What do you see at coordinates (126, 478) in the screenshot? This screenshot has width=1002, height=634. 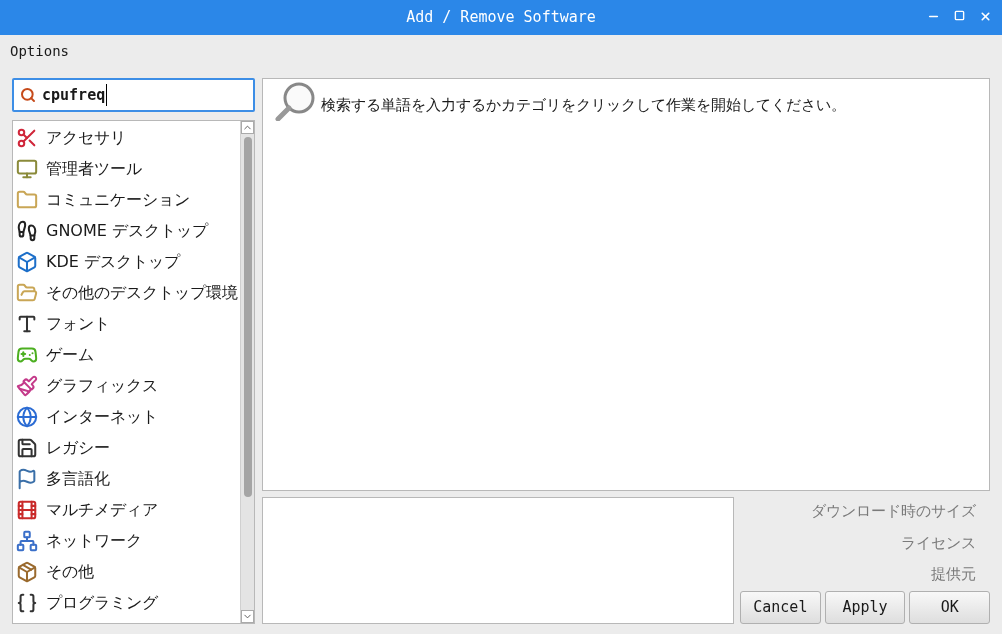 I see `category-item: 多言語化` at bounding box center [126, 478].